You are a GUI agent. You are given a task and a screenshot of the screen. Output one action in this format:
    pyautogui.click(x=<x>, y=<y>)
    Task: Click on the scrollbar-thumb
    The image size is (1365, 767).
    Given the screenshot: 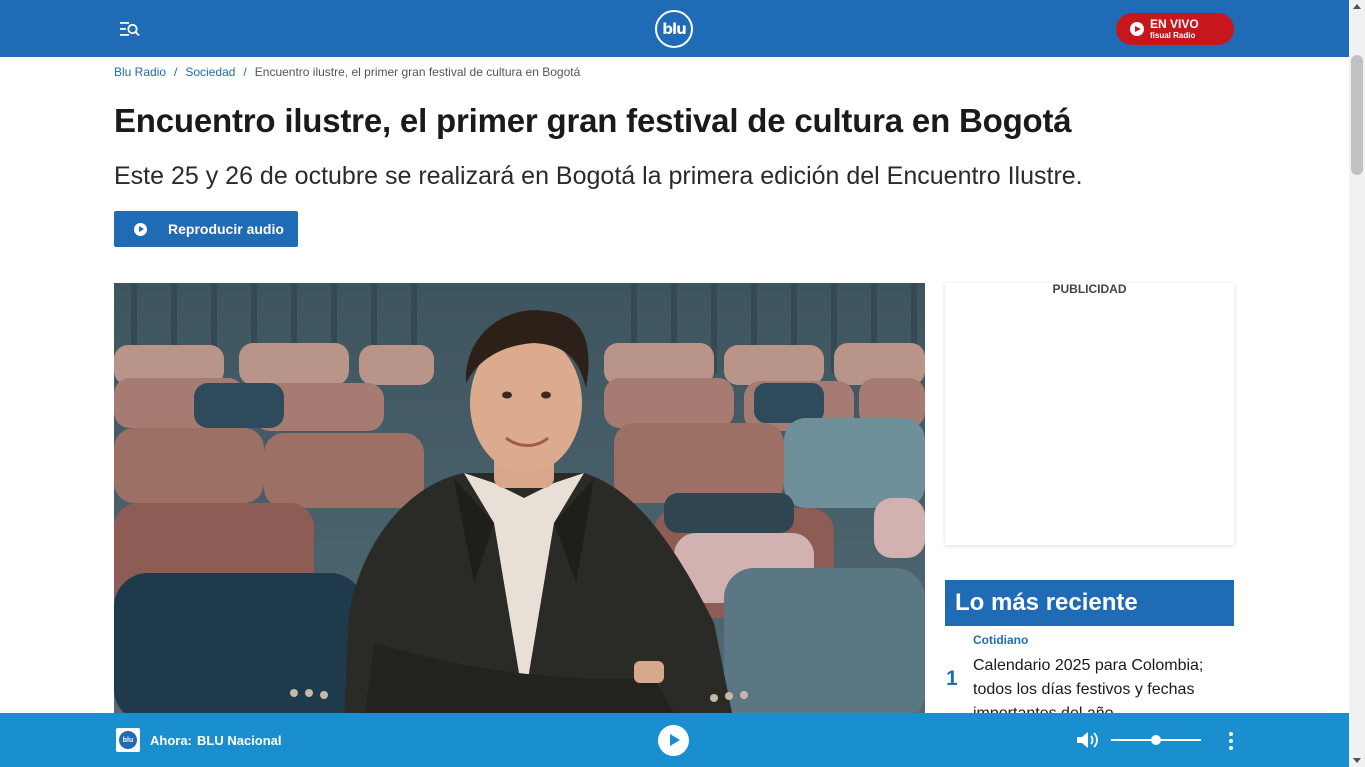 What is the action you would take?
    pyautogui.click(x=1357, y=115)
    